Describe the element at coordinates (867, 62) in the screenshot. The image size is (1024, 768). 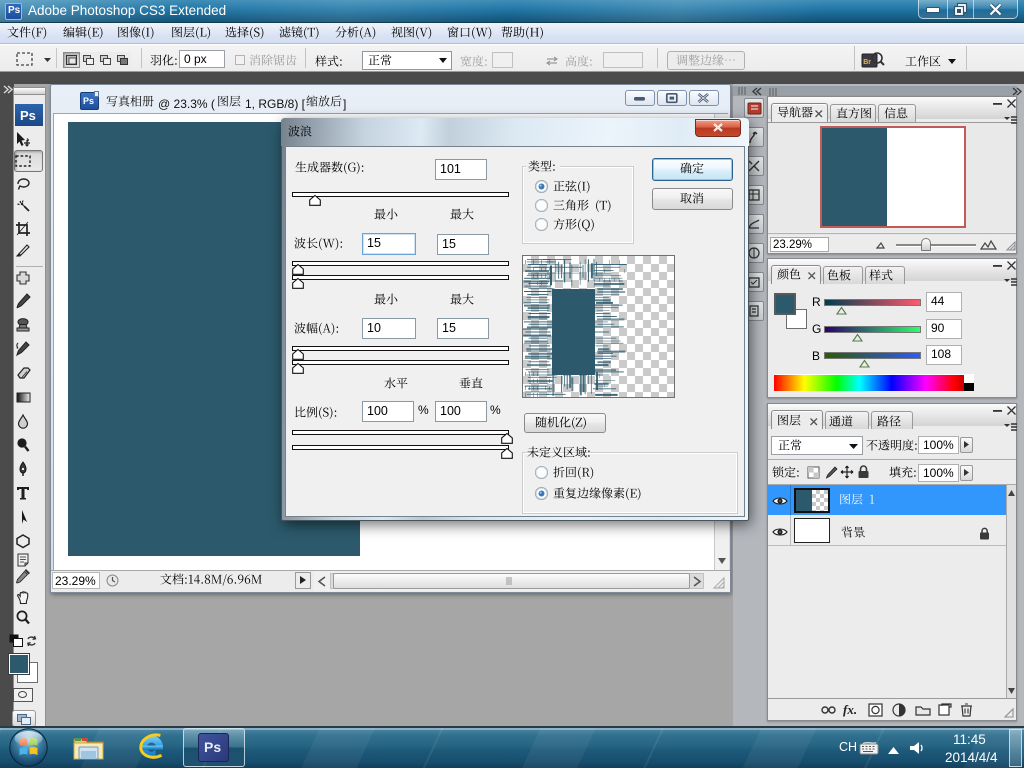
I see `svg-text: Br` at that location.